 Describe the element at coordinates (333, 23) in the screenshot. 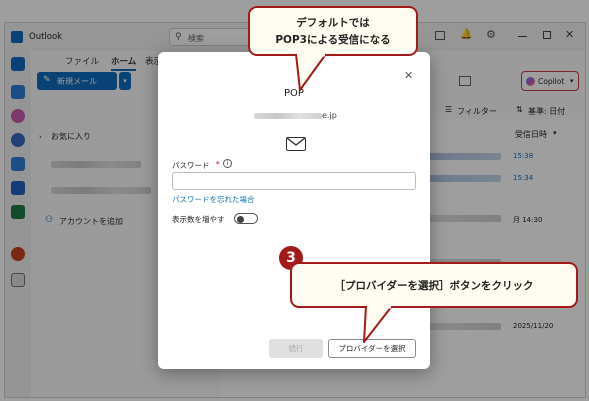

I see `top-callout-line1: デフォルトでは` at that location.